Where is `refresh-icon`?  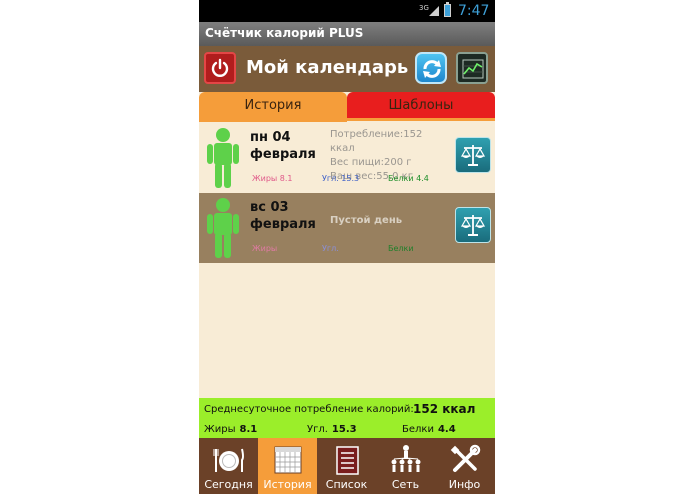 refresh-icon is located at coordinates (432, 69).